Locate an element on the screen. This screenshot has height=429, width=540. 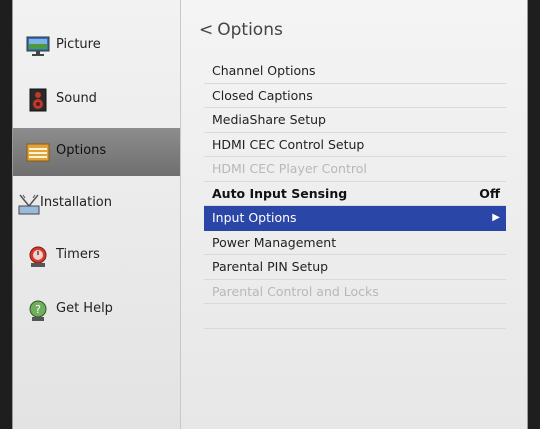
sidebar-item-label: Sound is located at coordinates (76, 98).